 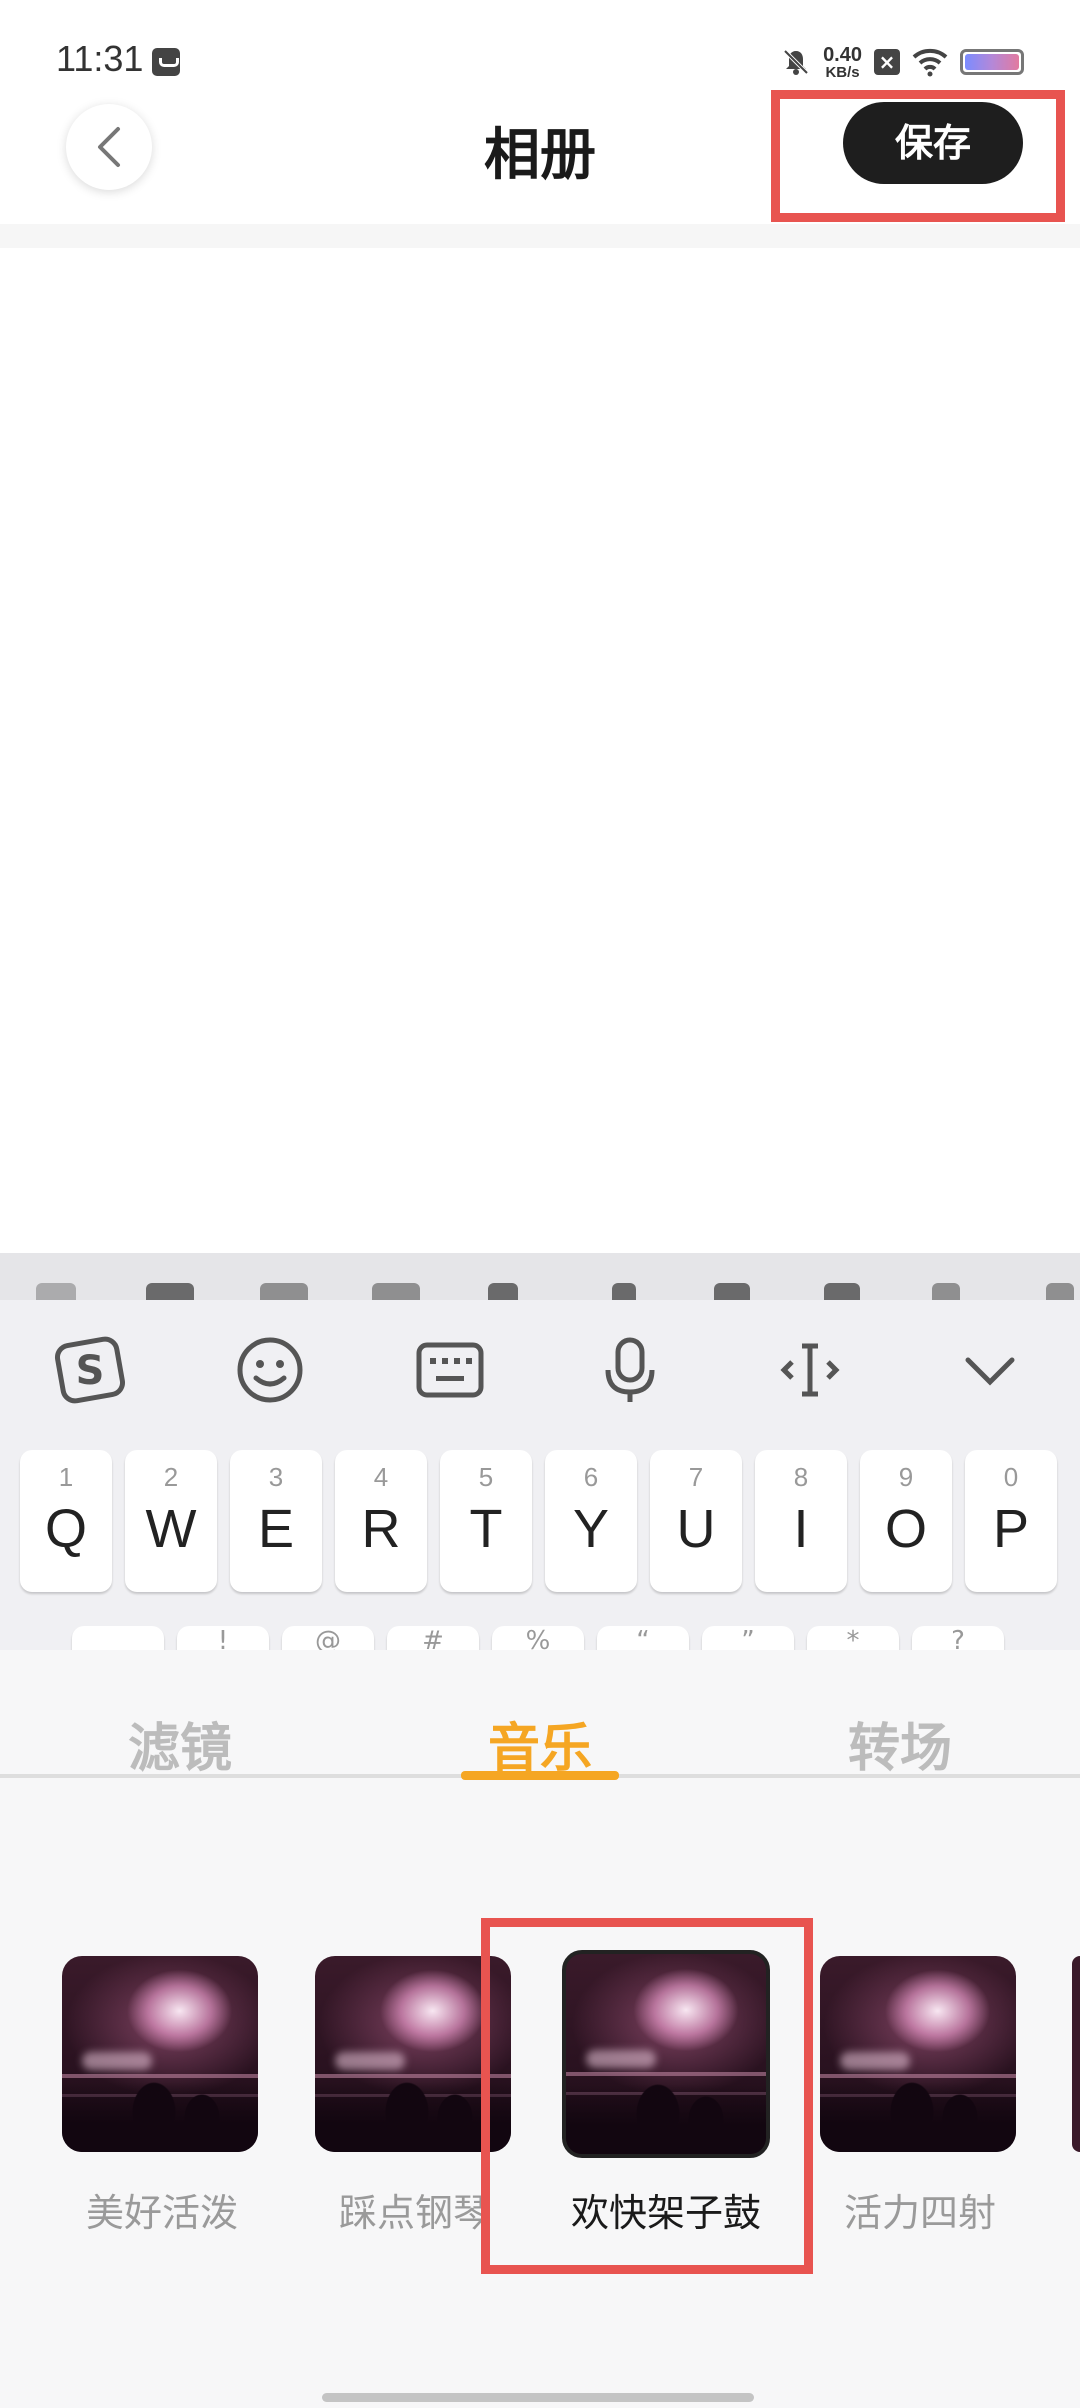 I want to click on tab-filter: 滤镜, so click(x=180, y=1743).